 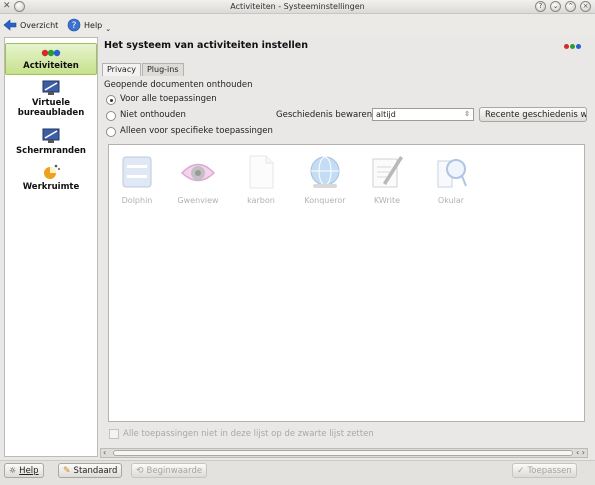 I want to click on back-arrow-icon, so click(x=10, y=25).